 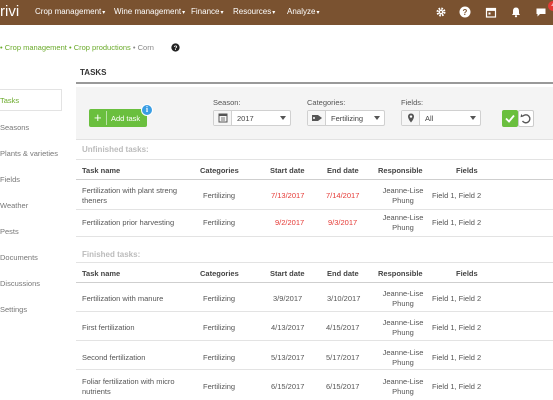 I want to click on apply-filter-button, so click(x=510, y=118).